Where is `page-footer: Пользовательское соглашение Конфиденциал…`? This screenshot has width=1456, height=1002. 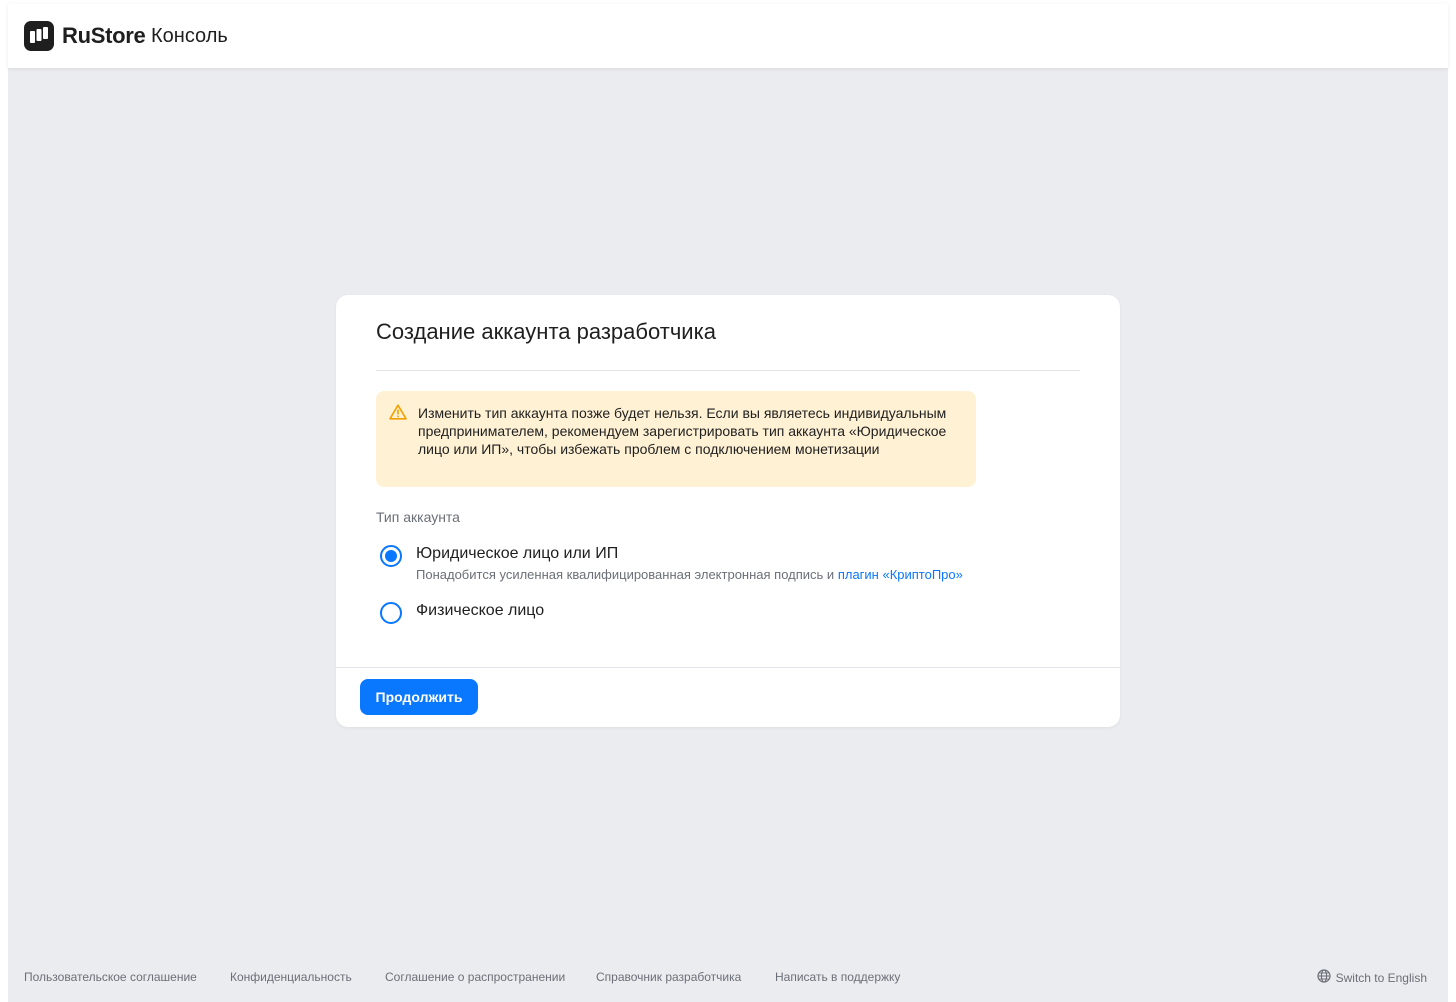
page-footer: Пользовательское соглашение Конфиденциал… is located at coordinates (728, 979).